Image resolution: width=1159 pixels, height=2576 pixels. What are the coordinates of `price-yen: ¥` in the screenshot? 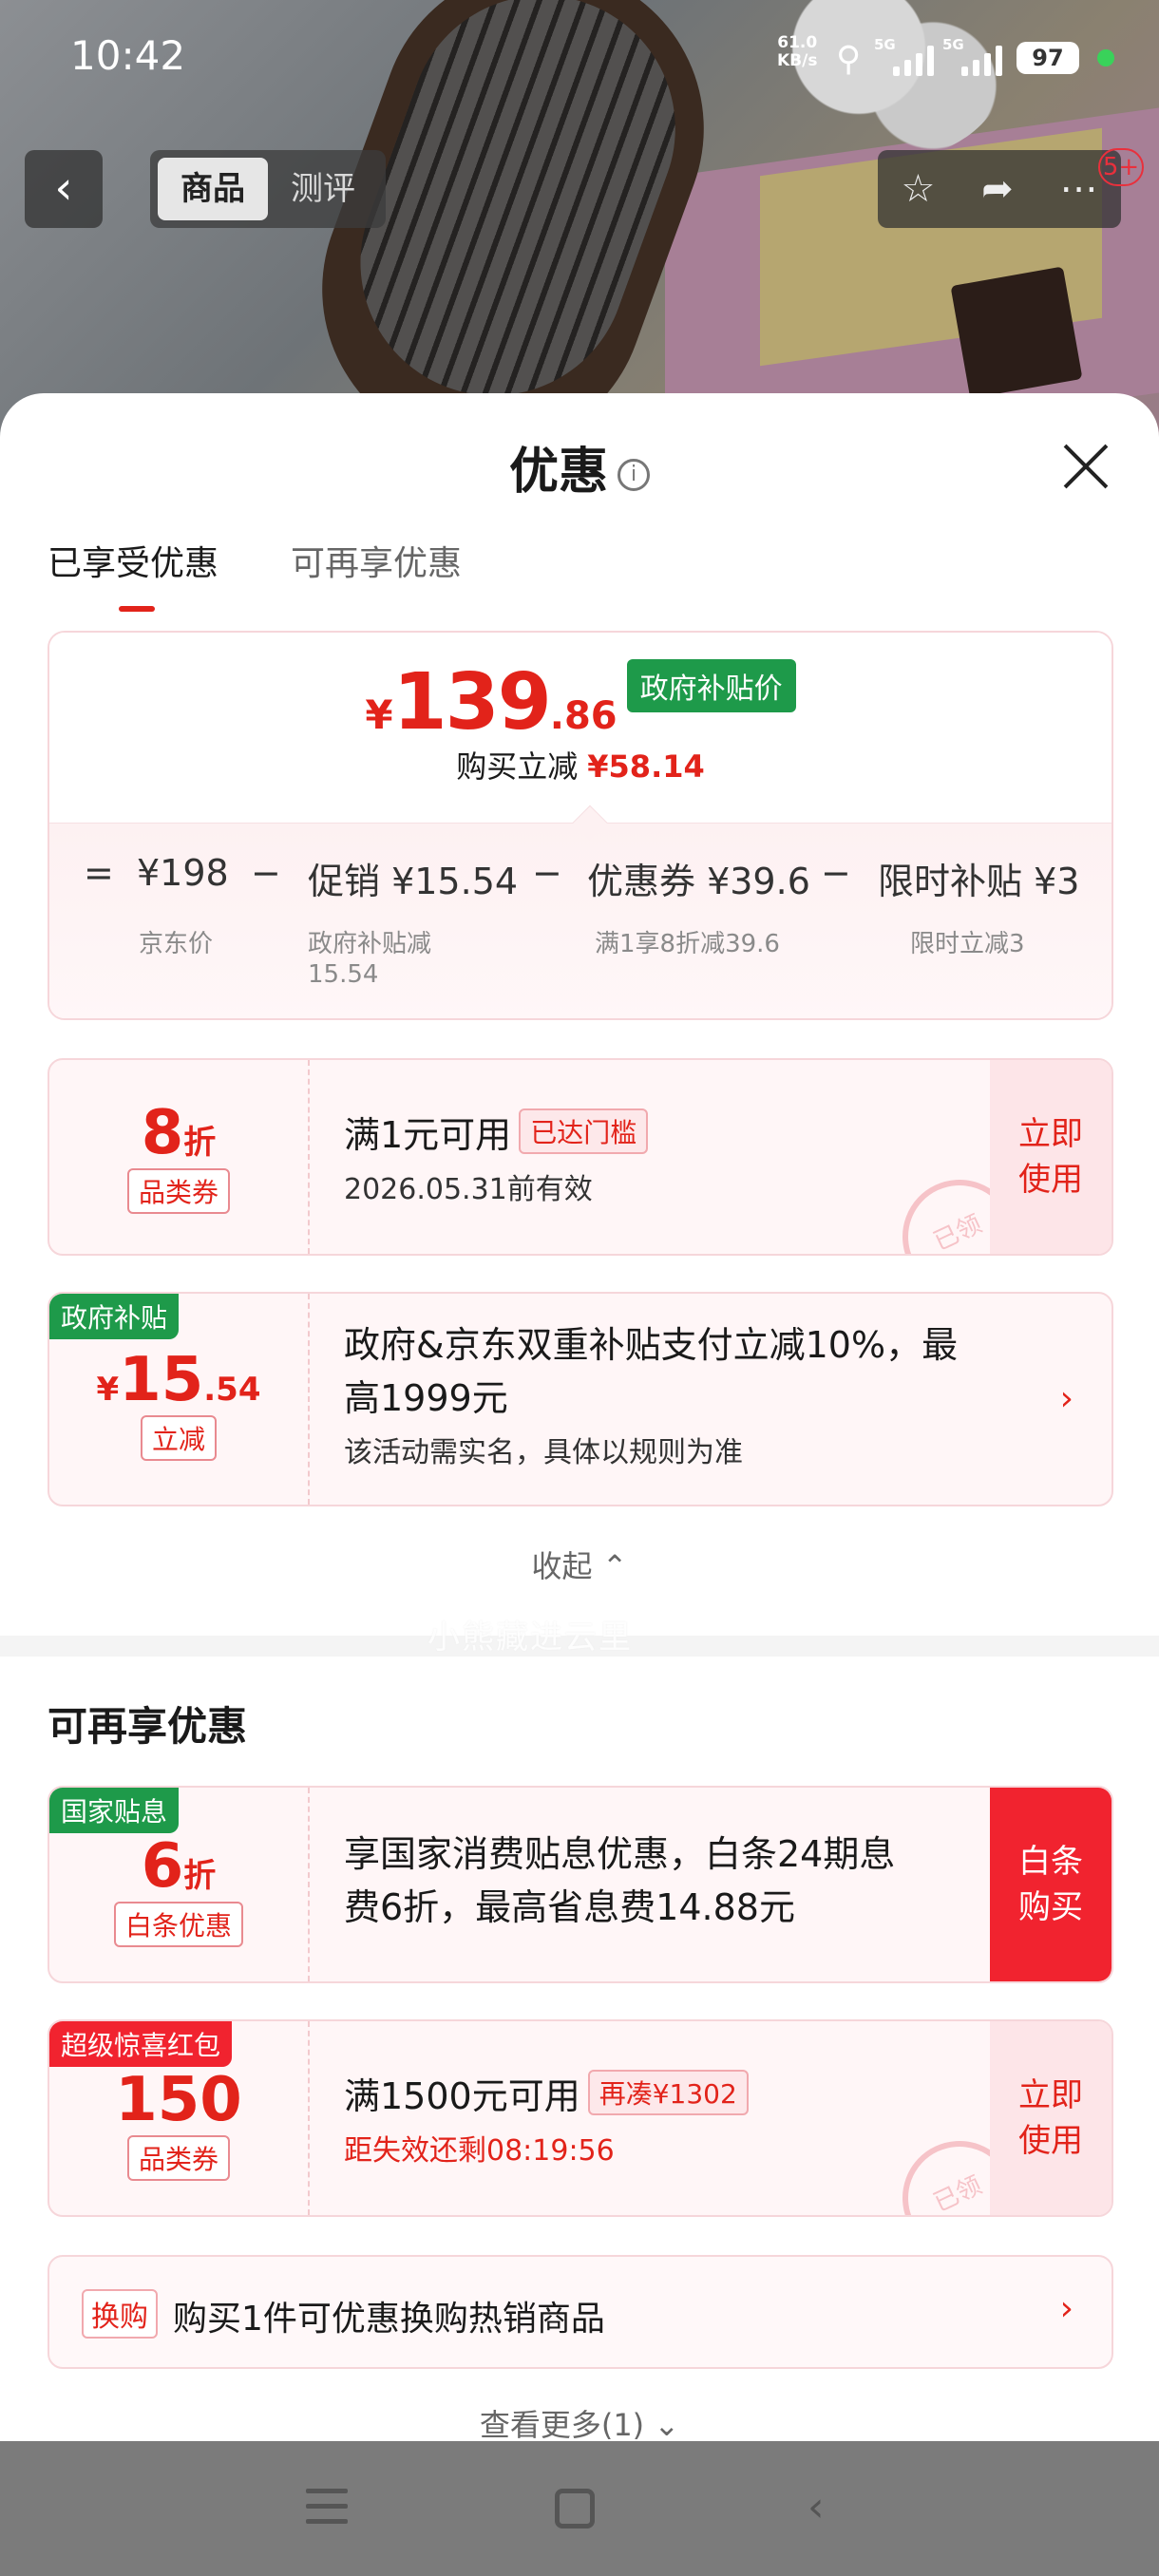 It's located at (379, 714).